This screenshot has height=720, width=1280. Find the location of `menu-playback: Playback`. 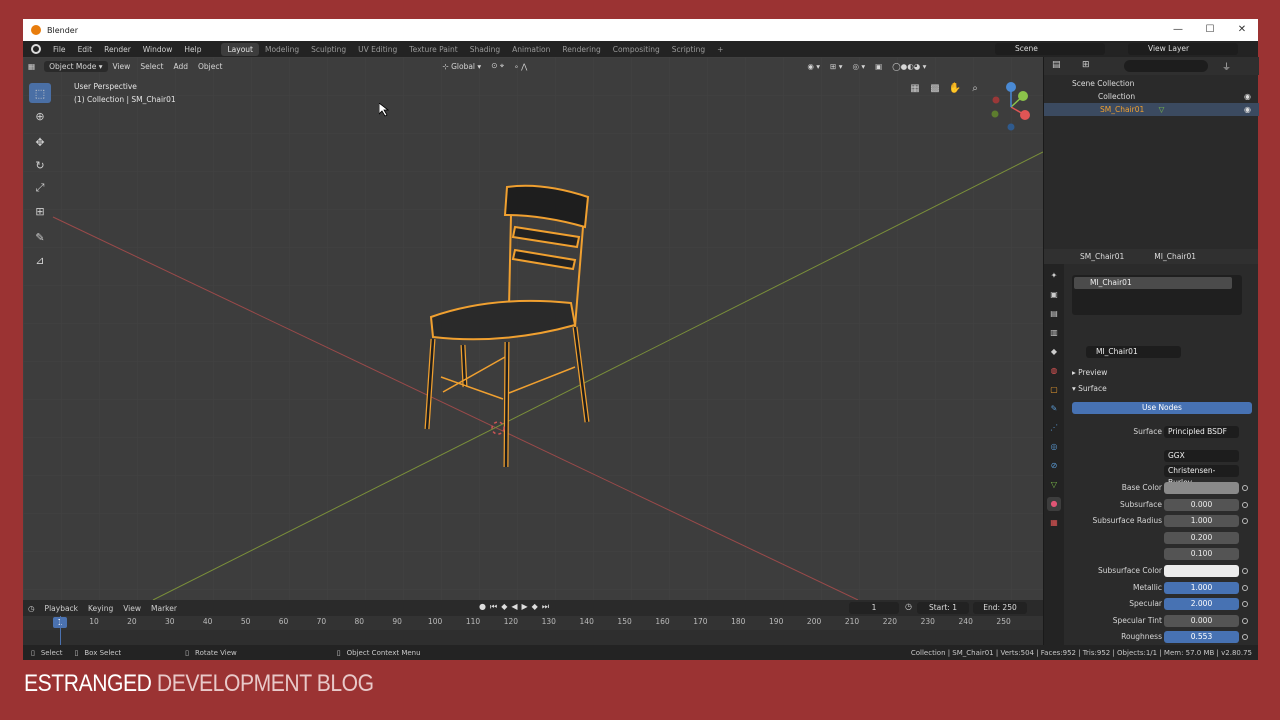

menu-playback: Playback is located at coordinates (61, 608).